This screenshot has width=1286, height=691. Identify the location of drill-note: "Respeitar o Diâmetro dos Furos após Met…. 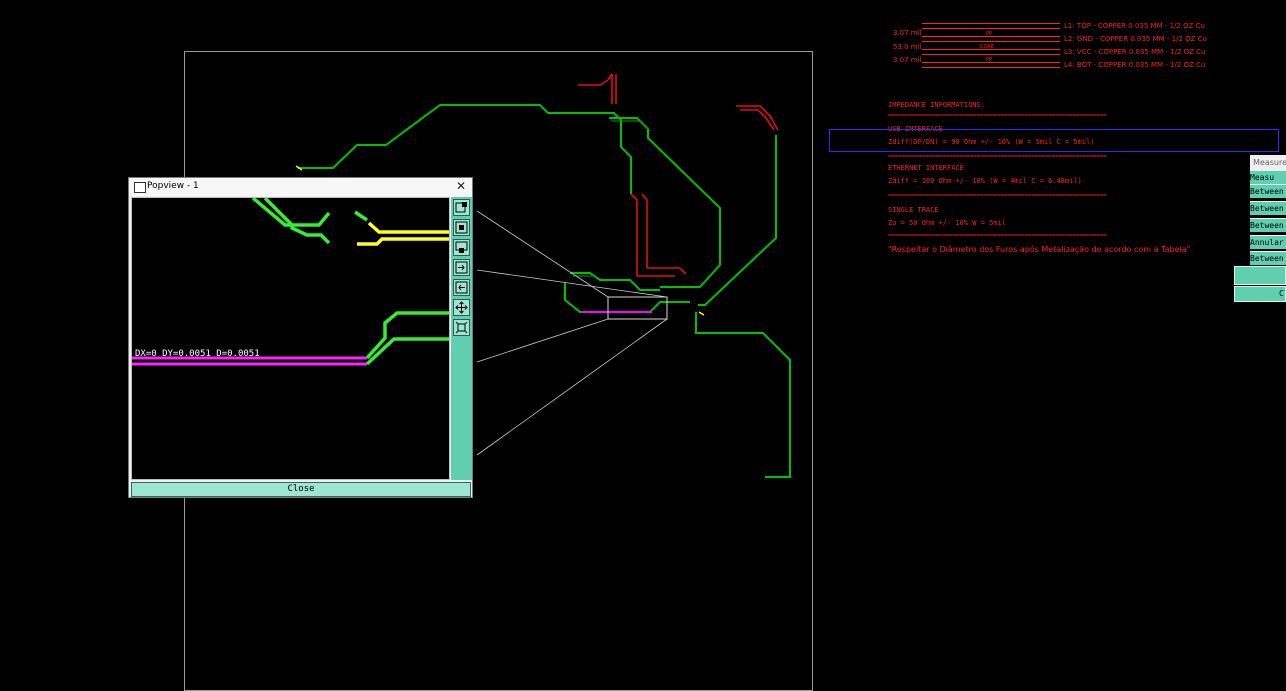
(1039, 249).